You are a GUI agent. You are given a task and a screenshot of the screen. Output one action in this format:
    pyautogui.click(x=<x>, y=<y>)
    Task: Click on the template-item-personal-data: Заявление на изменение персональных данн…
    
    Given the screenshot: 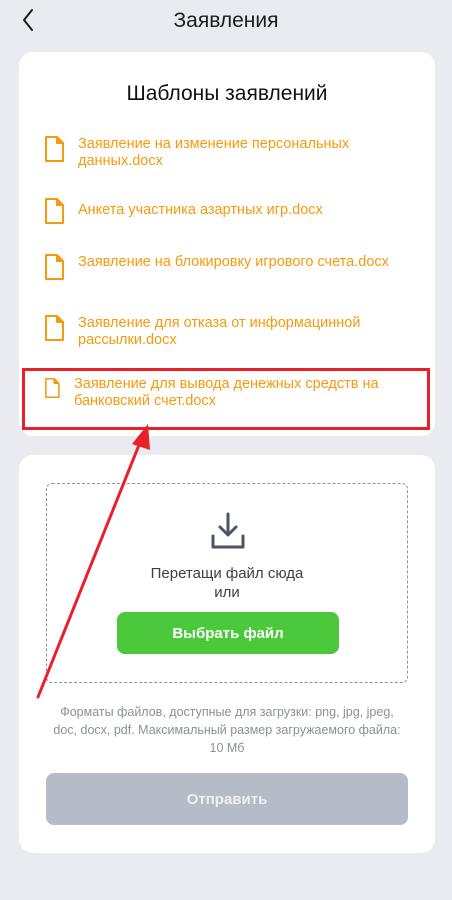 What is the action you would take?
    pyautogui.click(x=231, y=153)
    